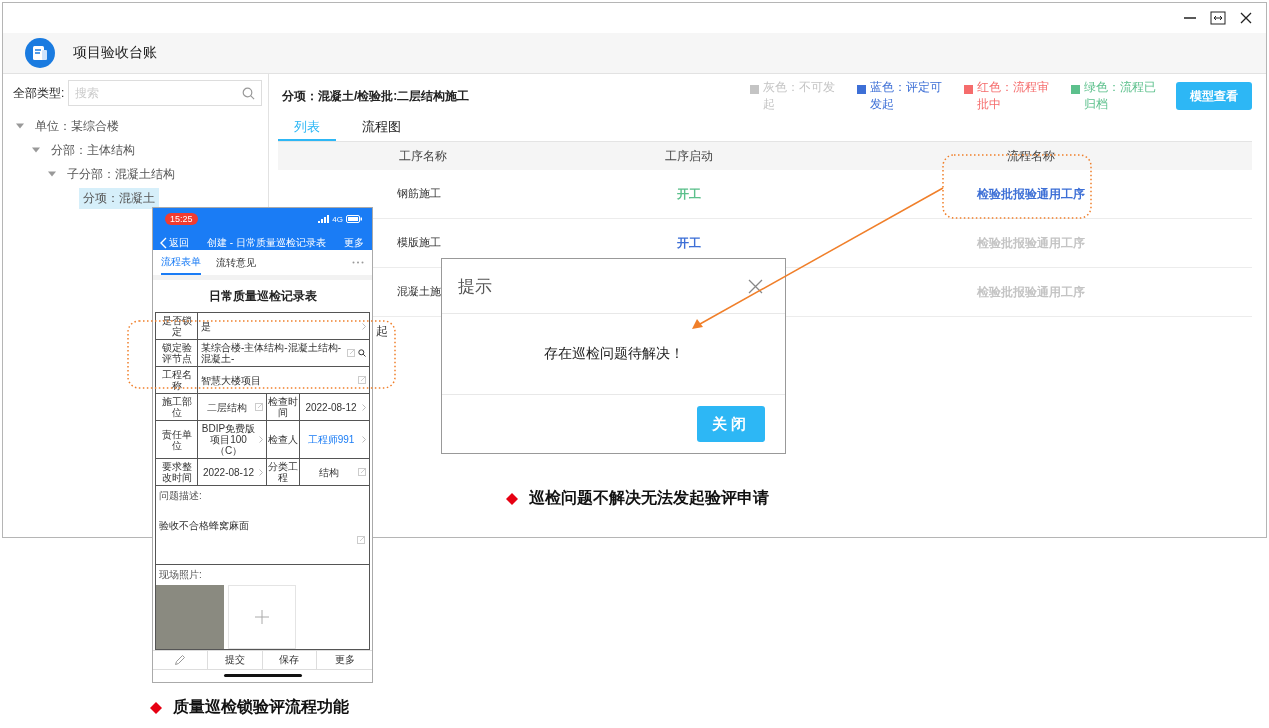 This screenshot has width=1269, height=728. Describe the element at coordinates (344, 660) in the screenshot. I see `action-button: 更多` at that location.